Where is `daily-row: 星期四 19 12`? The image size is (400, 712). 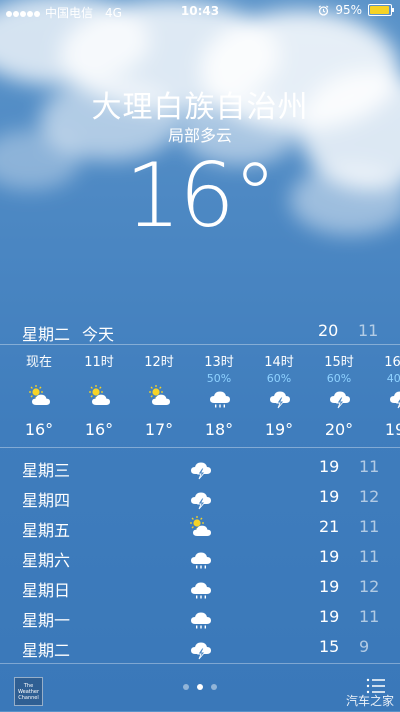
daily-row: 星期四 19 12 is located at coordinates (200, 497).